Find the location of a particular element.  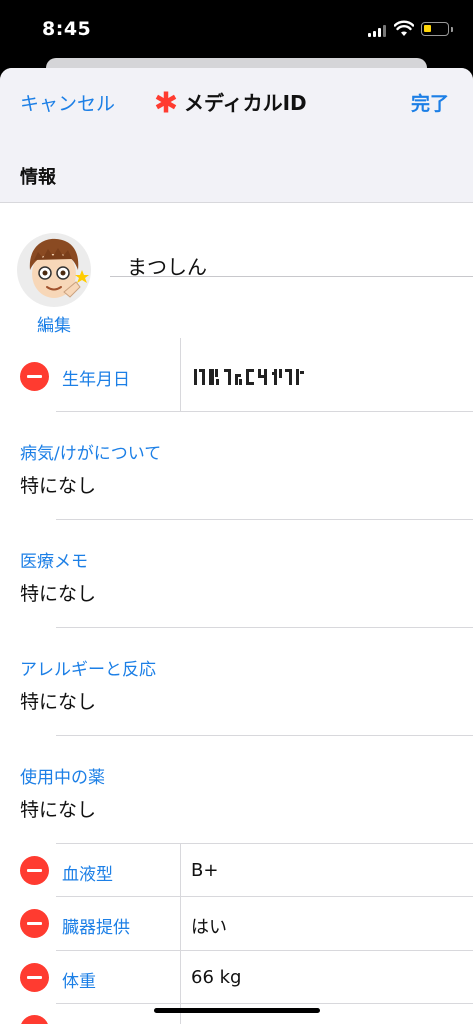

delete-organ-donor-button is located at coordinates (34, 923).